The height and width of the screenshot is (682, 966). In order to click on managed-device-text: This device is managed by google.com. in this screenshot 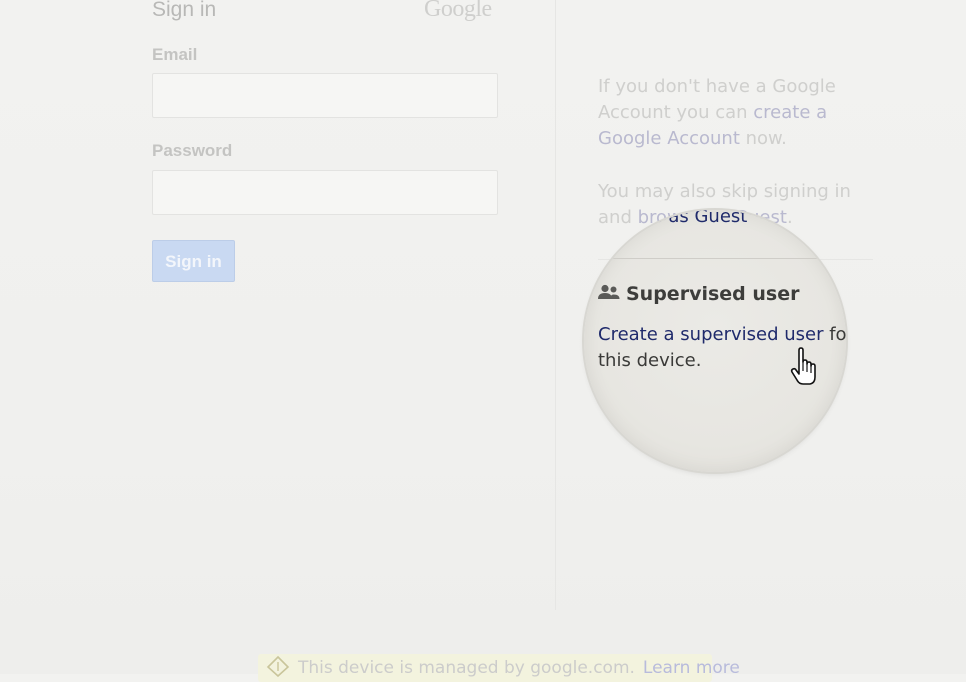, I will do `click(466, 668)`.